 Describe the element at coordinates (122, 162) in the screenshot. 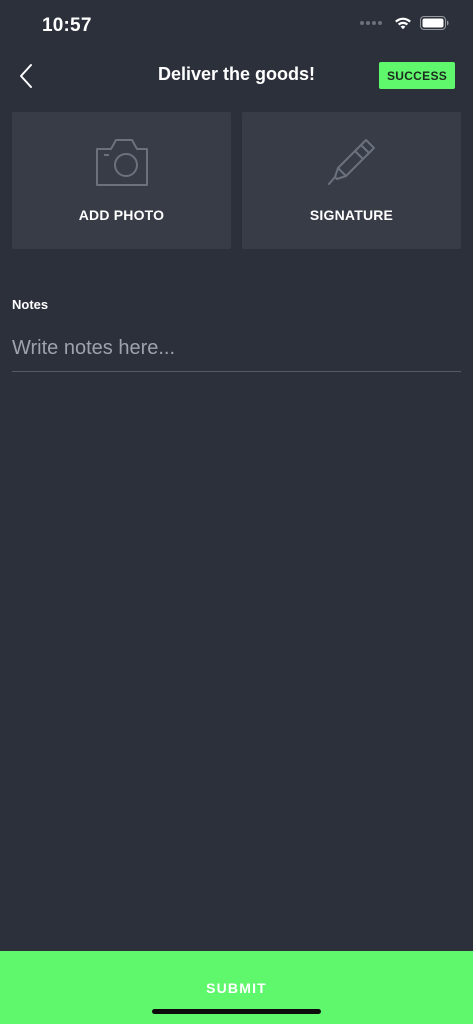

I see `camera-icon` at that location.